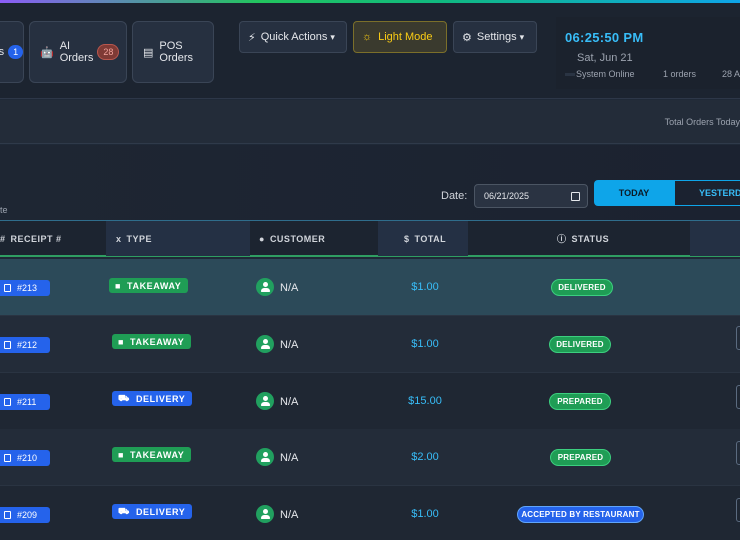 This screenshot has width=740, height=540. Describe the element at coordinates (580, 514) in the screenshot. I see `status-badge: ACCEPTED BY RESTAURANT` at that location.